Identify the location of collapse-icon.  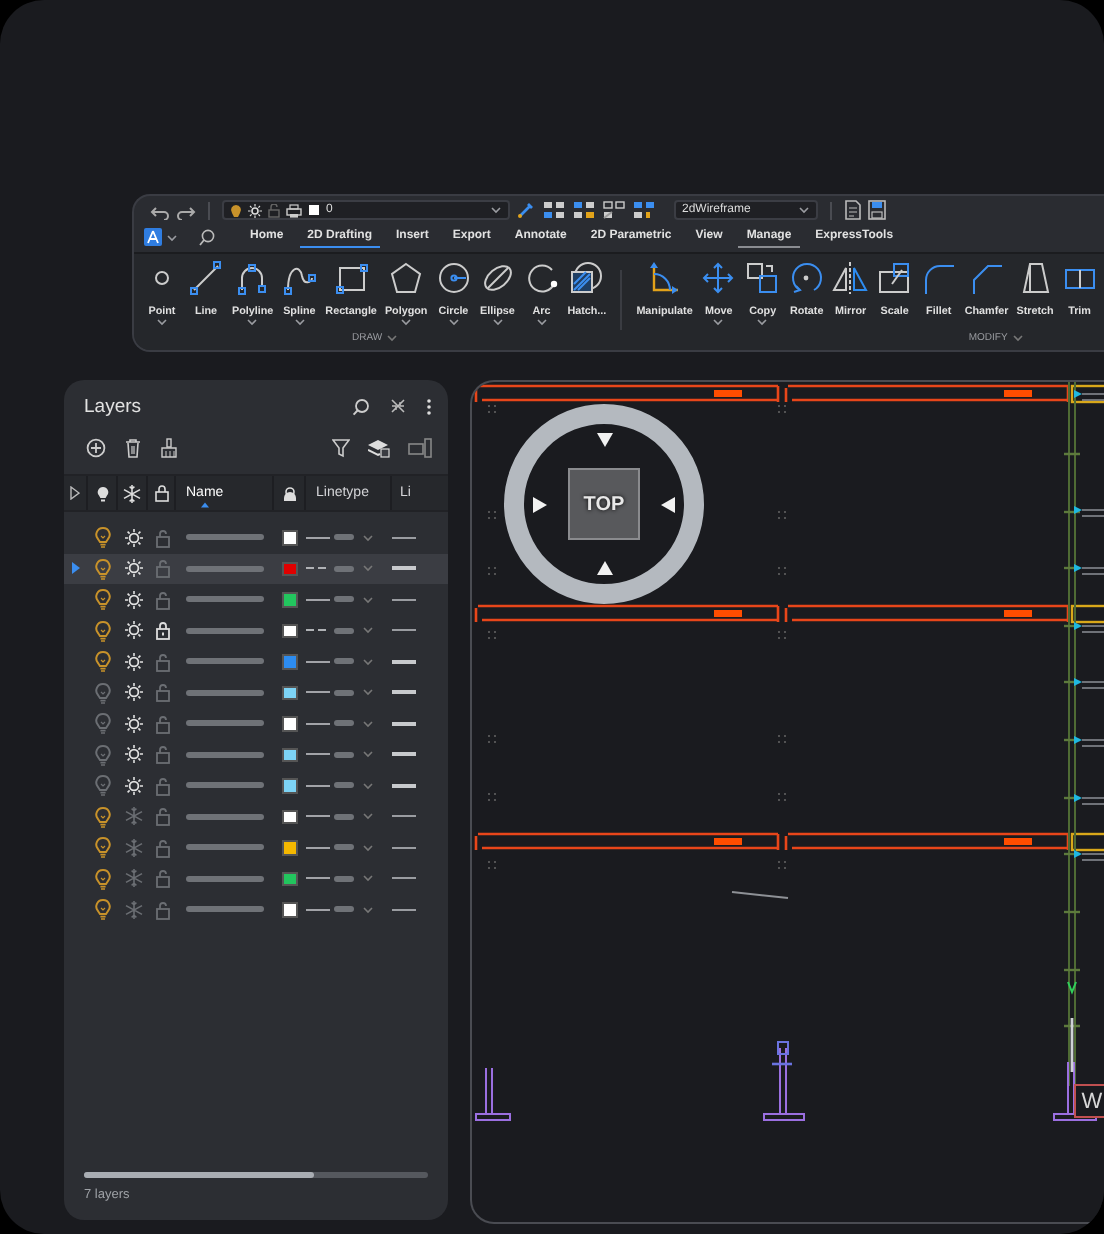
(398, 406).